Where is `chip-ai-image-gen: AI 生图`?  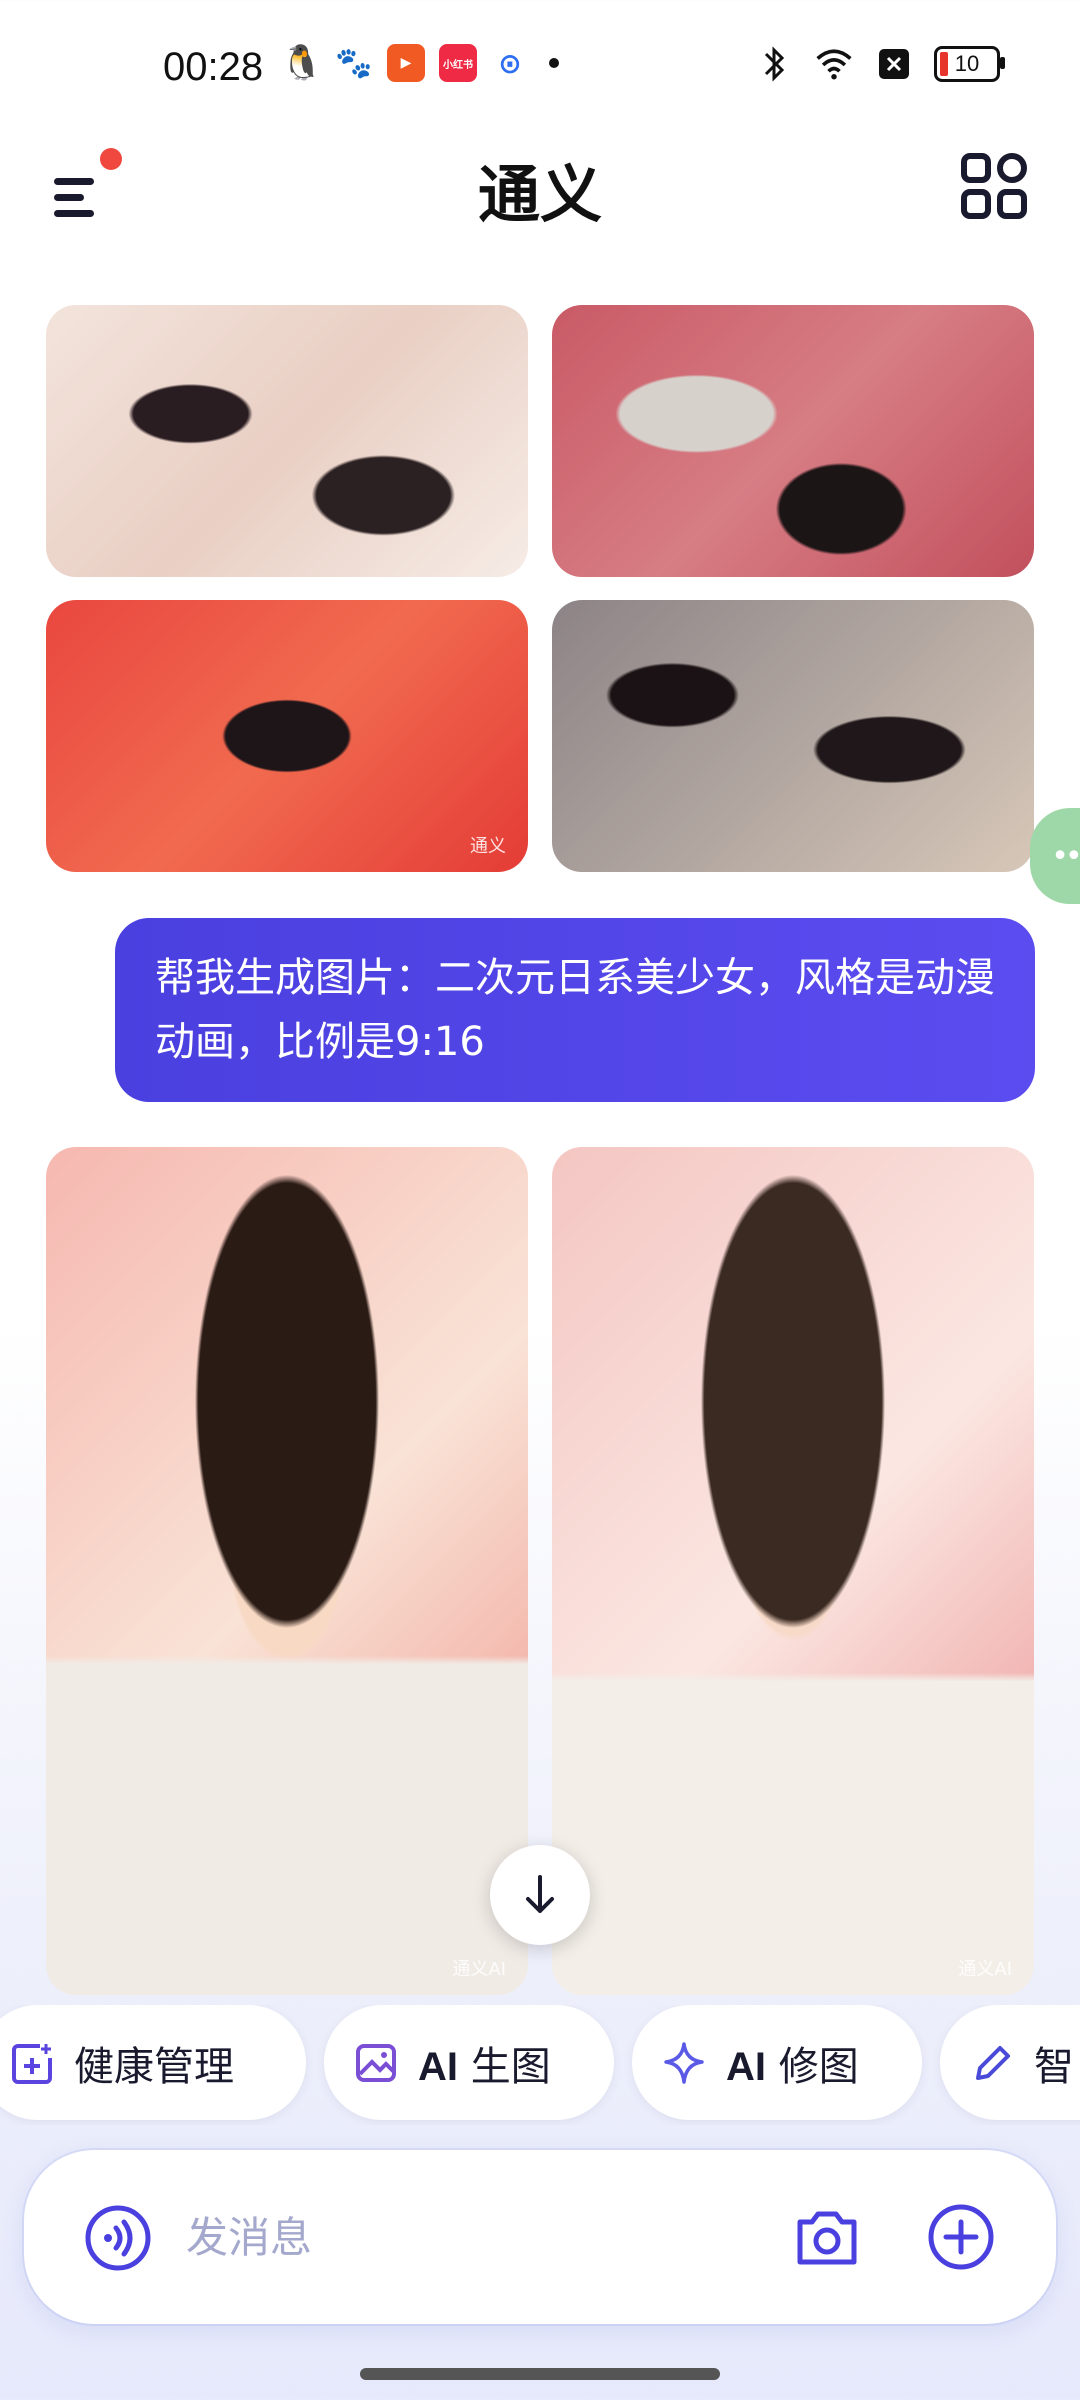 chip-ai-image-gen: AI 生图 is located at coordinates (469, 2062).